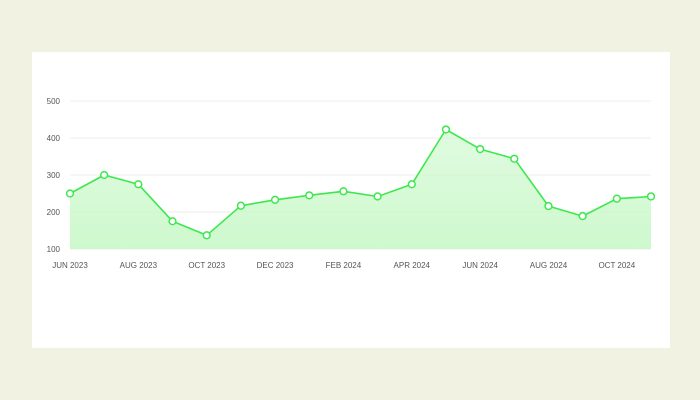  Describe the element at coordinates (54, 212) in the screenshot. I see `y-tick-label: 200` at that location.